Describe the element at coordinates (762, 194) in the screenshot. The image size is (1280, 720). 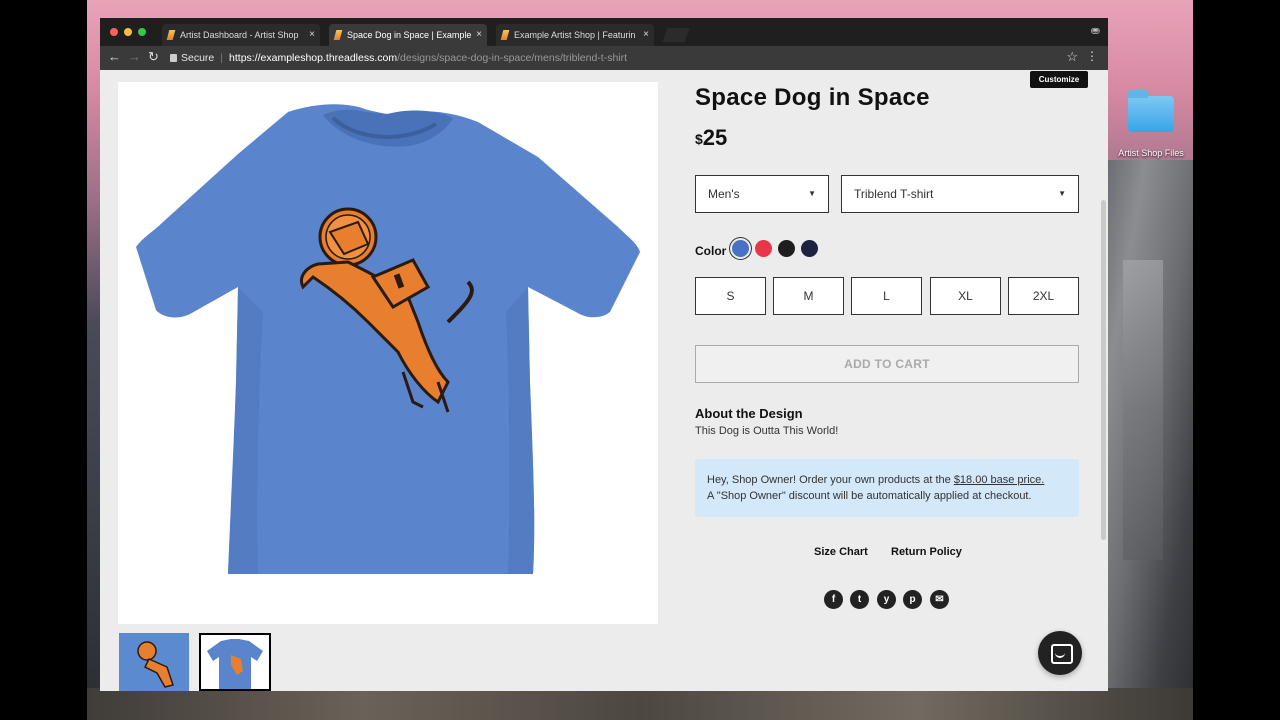
I see `style-select: Men's ▼` at that location.